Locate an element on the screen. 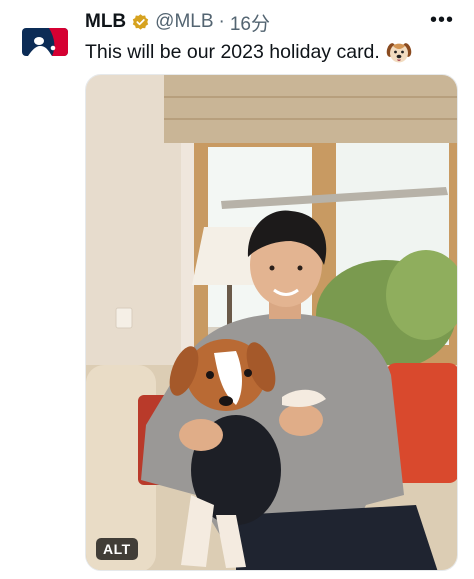 The height and width of the screenshot is (579, 474). post-text: This will be our 2023 holiday card. is located at coordinates (232, 52).